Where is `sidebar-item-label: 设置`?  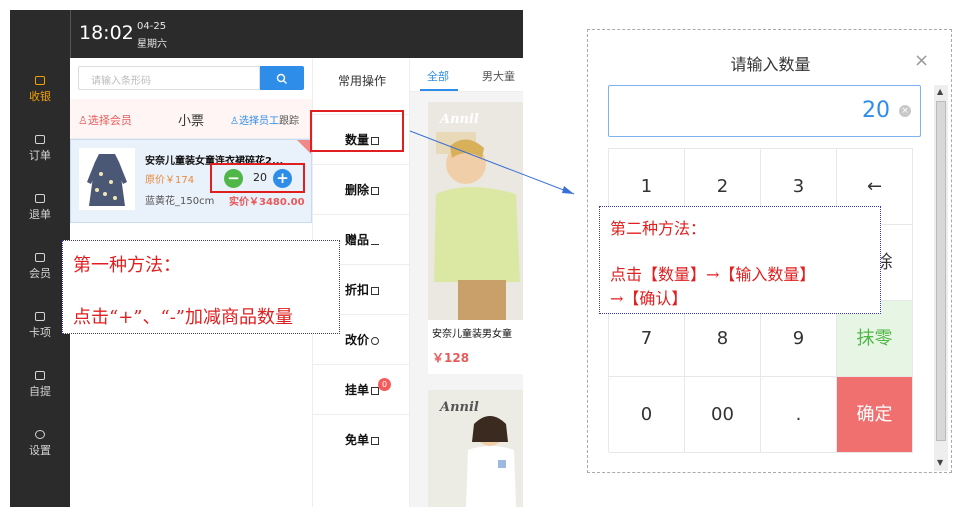 sidebar-item-label: 设置 is located at coordinates (40, 450).